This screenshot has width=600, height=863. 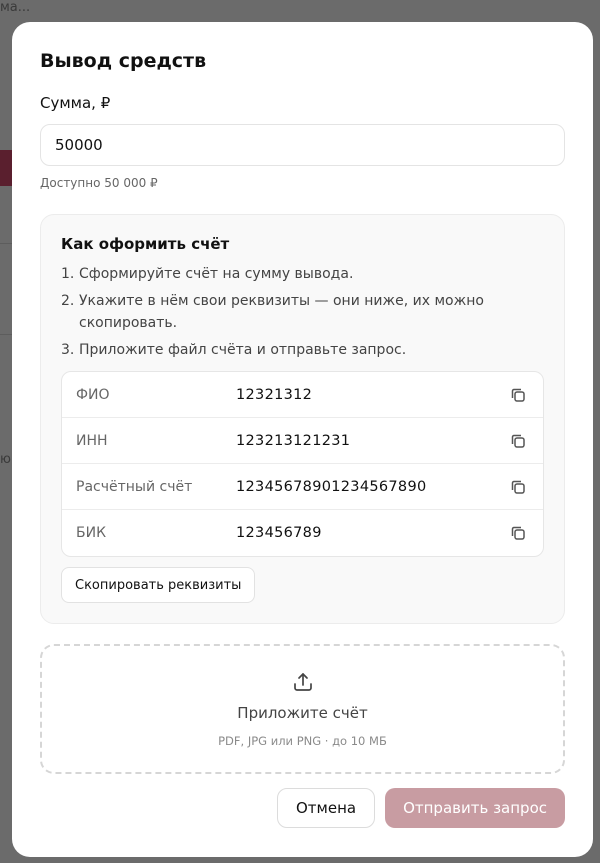 I want to click on instructions-title: Как оформить счёт, so click(x=145, y=244).